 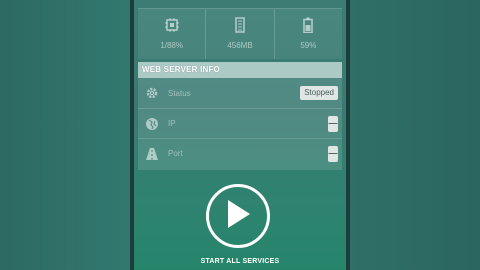 What do you see at coordinates (333, 124) in the screenshot?
I see `ip-value-badge: —` at bounding box center [333, 124].